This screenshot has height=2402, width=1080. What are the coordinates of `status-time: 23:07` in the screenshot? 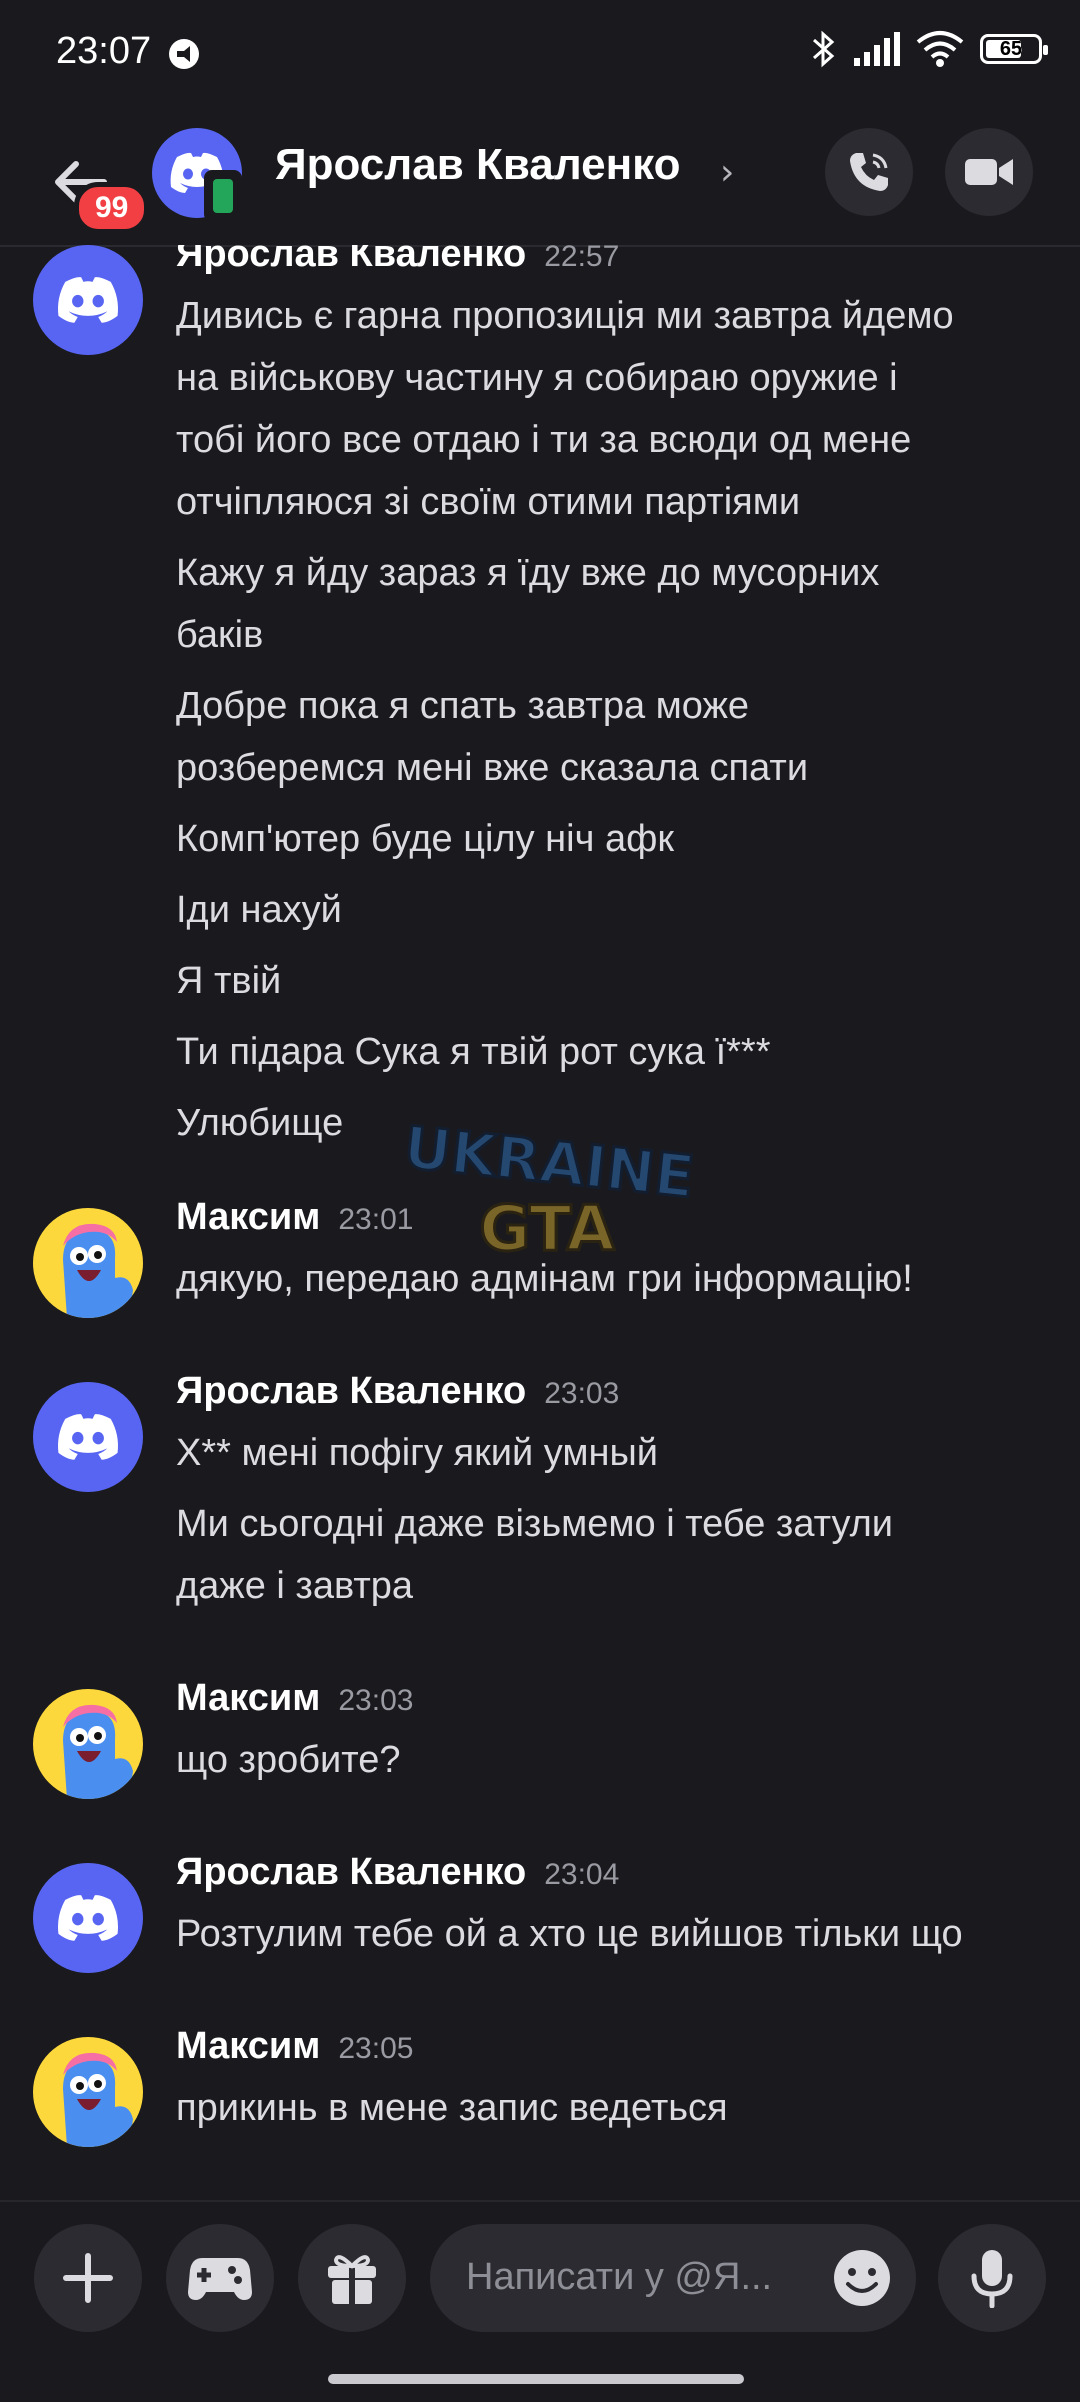 It's located at (104, 51).